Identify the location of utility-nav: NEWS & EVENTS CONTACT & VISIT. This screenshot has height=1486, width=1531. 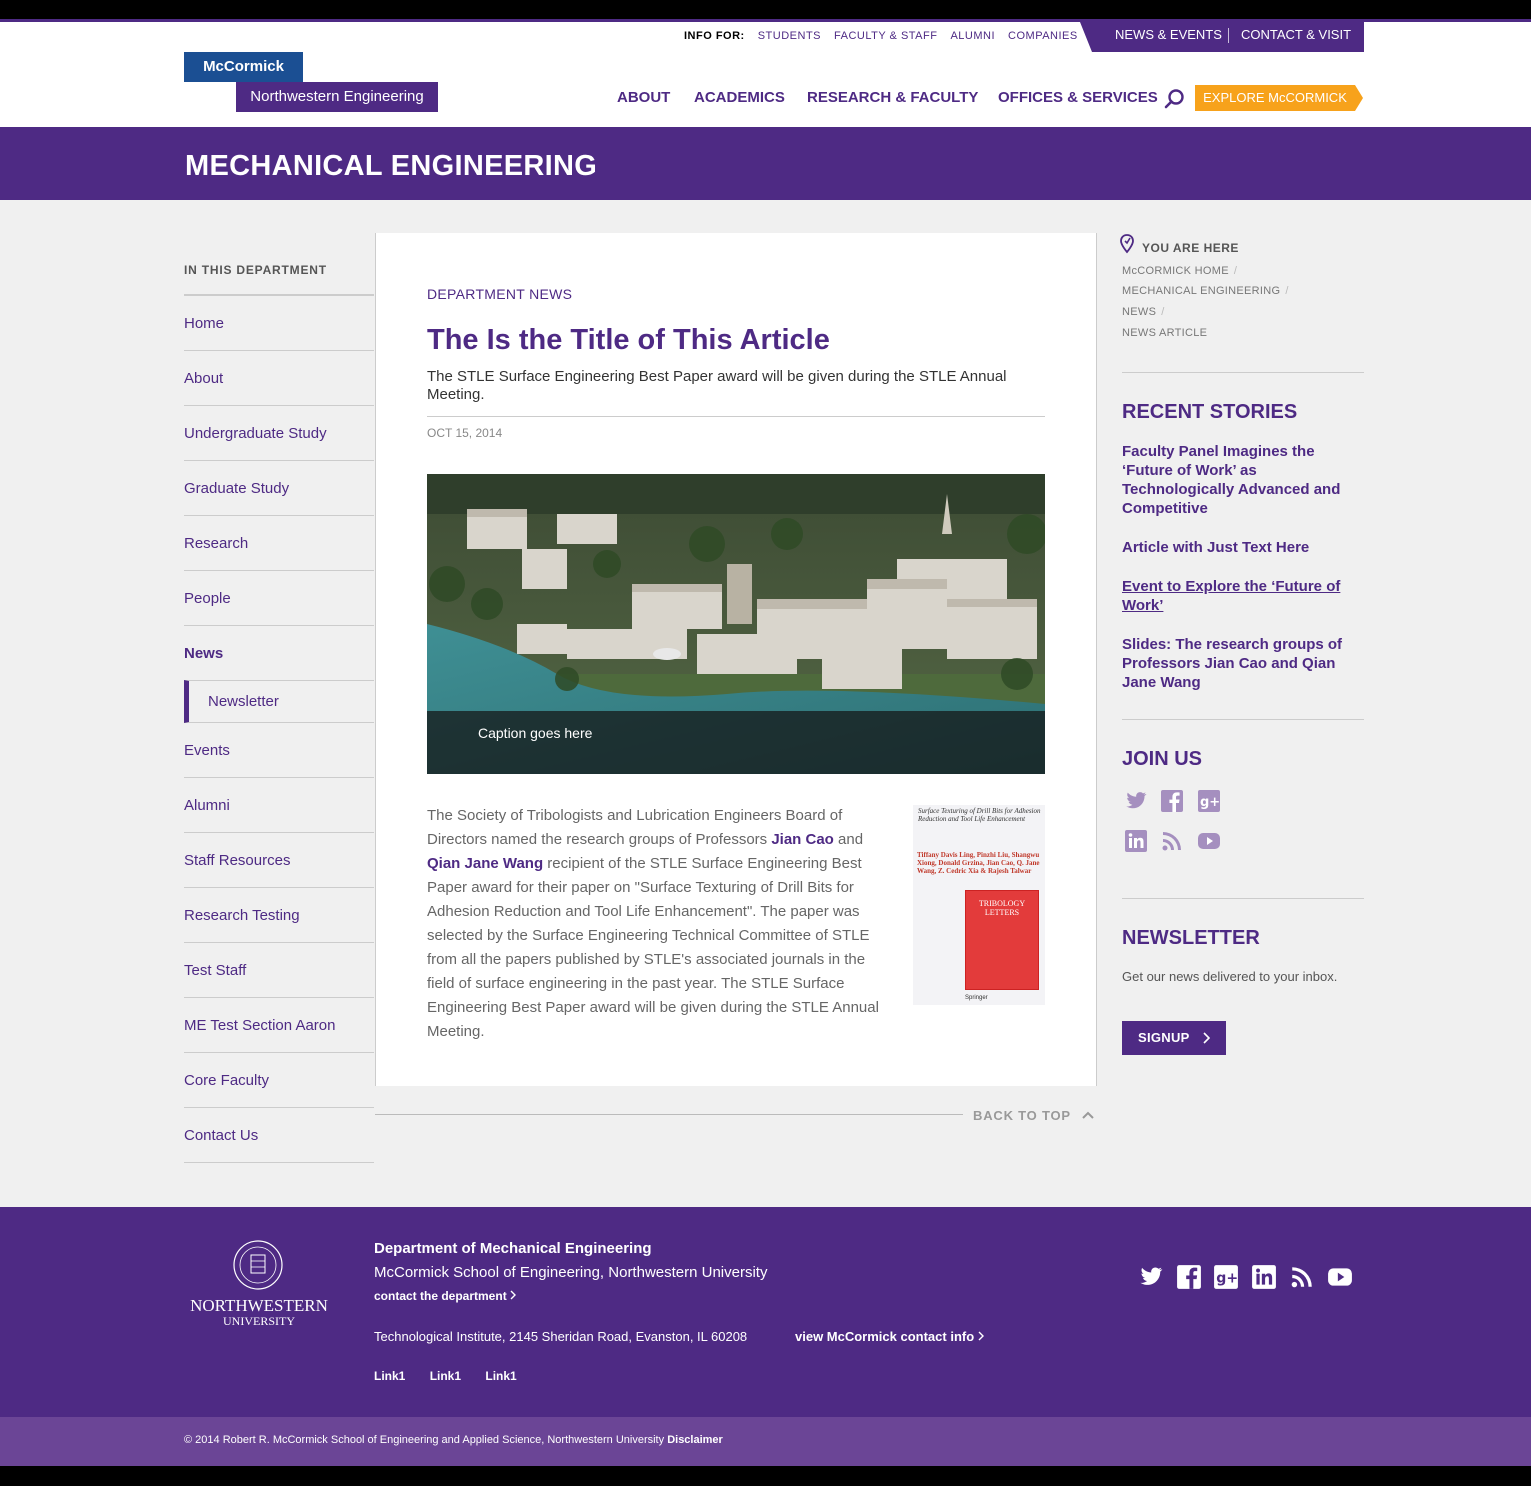
(1222, 37).